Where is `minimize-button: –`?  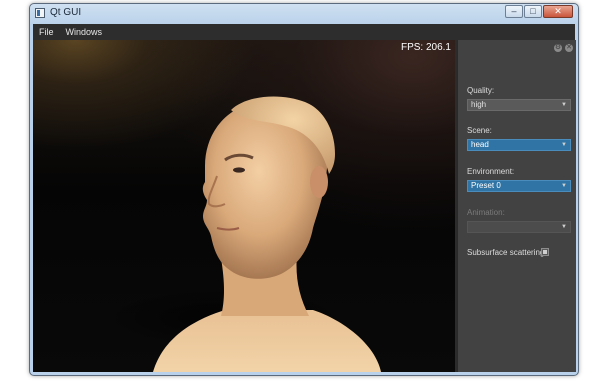
minimize-button: – is located at coordinates (514, 11).